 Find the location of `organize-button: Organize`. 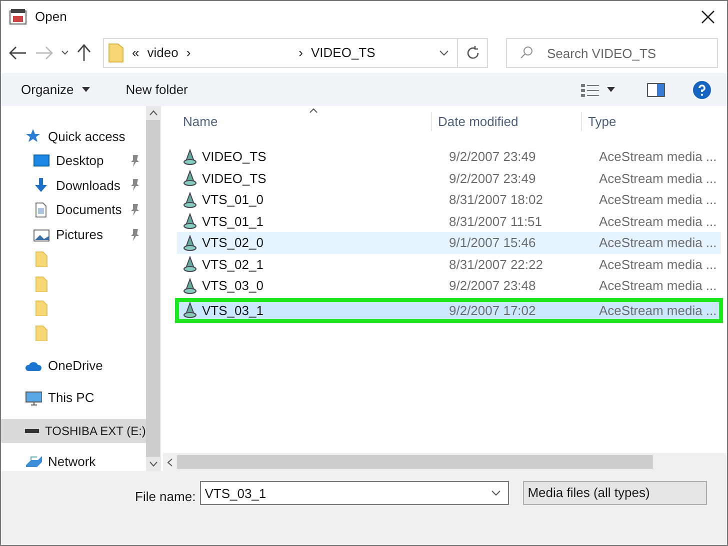

organize-button: Organize is located at coordinates (55, 89).